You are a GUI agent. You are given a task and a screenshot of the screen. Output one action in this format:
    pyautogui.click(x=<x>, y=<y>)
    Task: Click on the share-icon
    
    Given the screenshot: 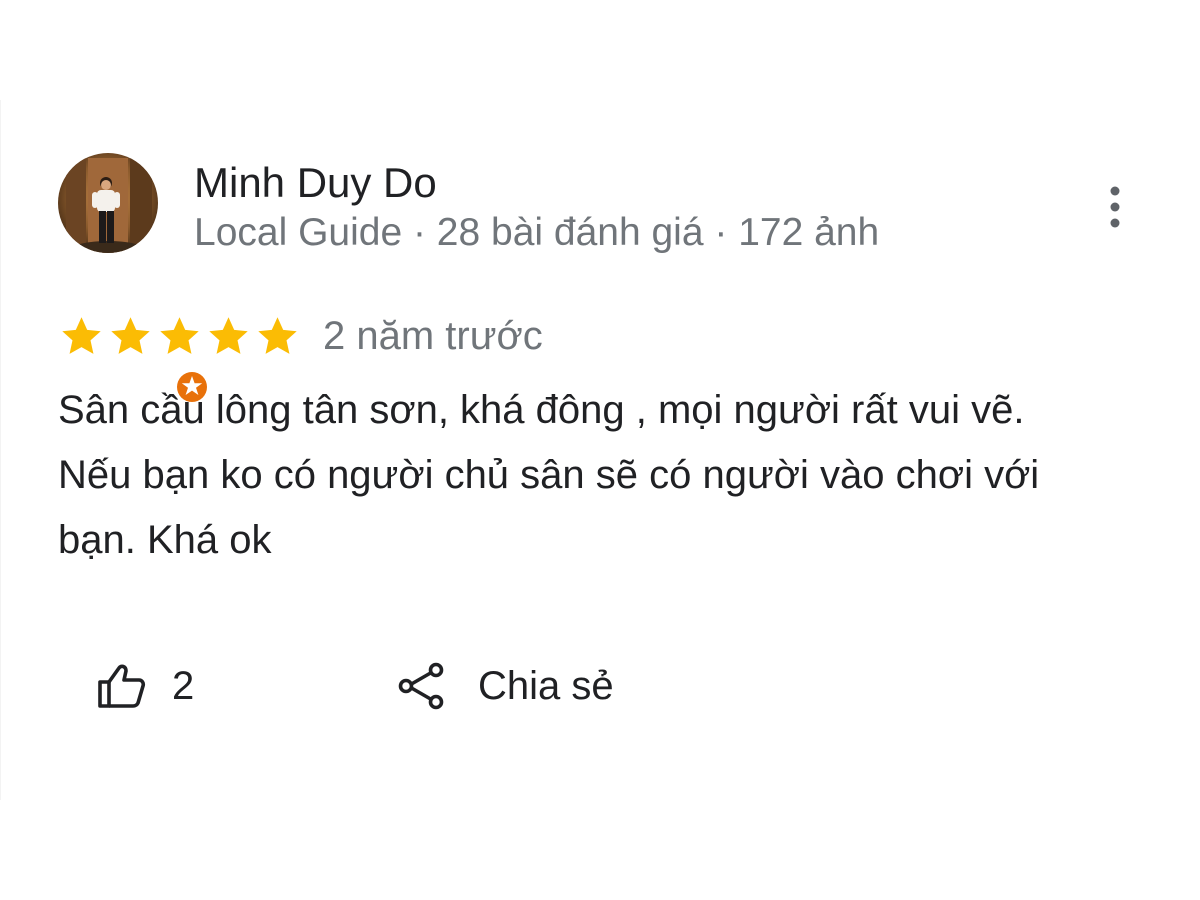 What is the action you would take?
    pyautogui.click(x=421, y=686)
    